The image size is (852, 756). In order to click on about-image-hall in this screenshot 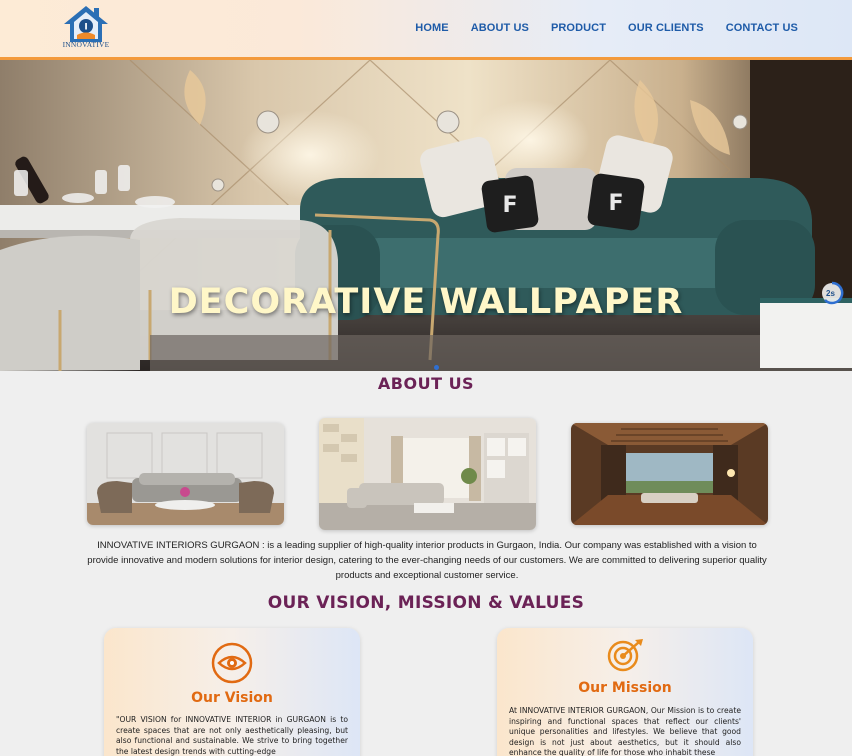, I will do `click(669, 474)`.